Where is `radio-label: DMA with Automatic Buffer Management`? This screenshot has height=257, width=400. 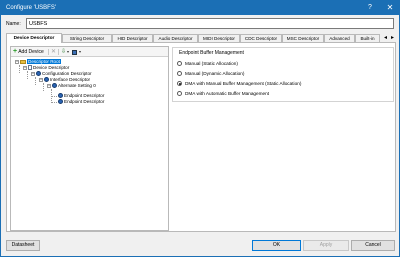
radio-label: DMA with Automatic Buffer Management is located at coordinates (227, 93).